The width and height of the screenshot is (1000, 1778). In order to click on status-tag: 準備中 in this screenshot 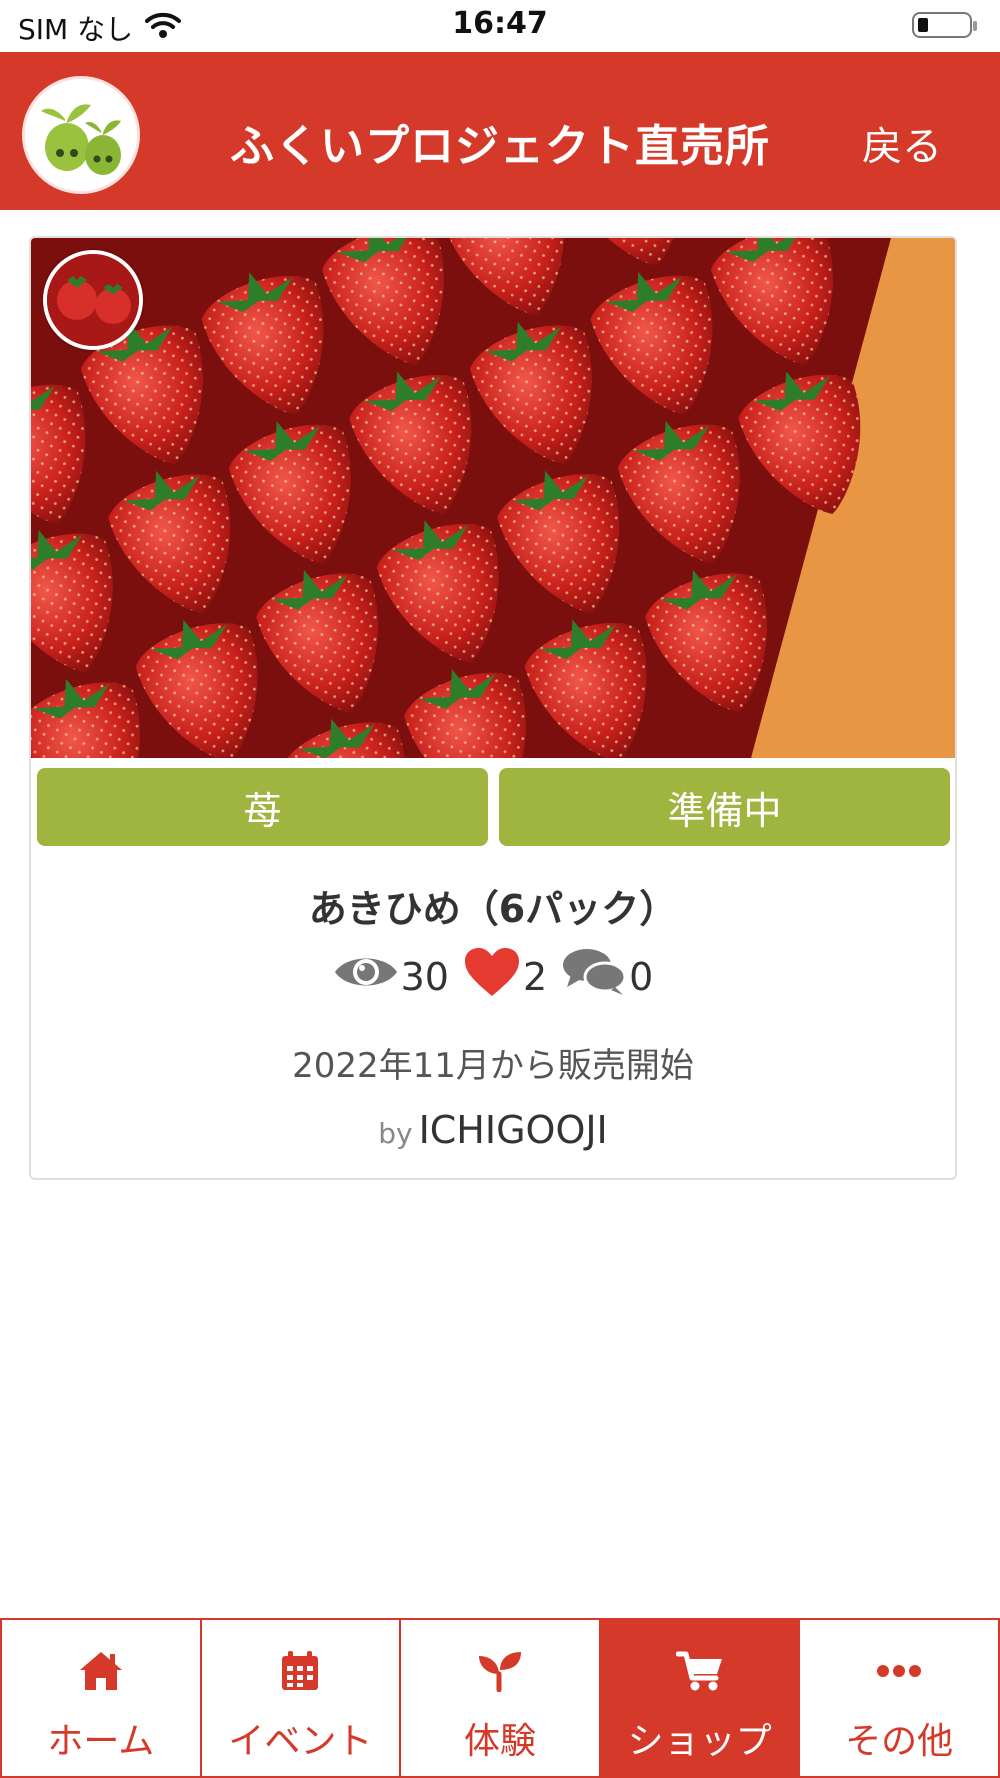, I will do `click(724, 807)`.